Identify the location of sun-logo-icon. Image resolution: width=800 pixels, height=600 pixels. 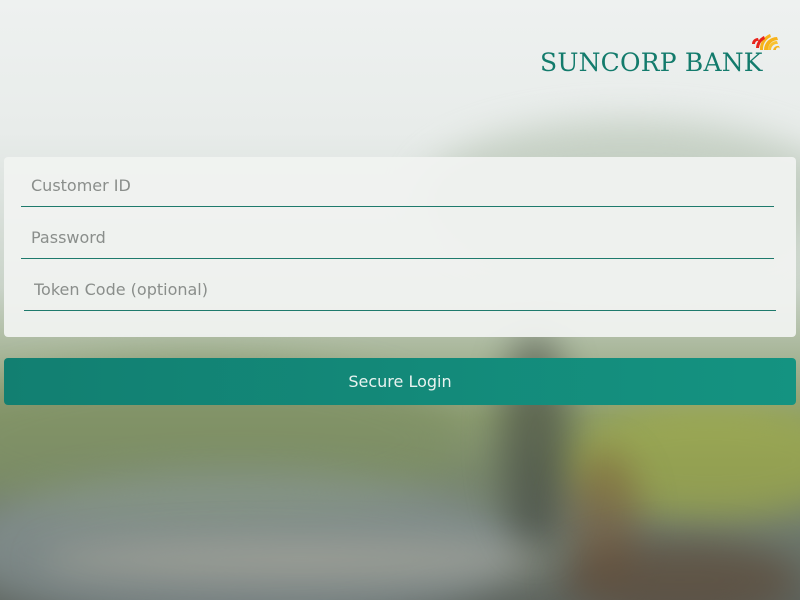
(766, 42).